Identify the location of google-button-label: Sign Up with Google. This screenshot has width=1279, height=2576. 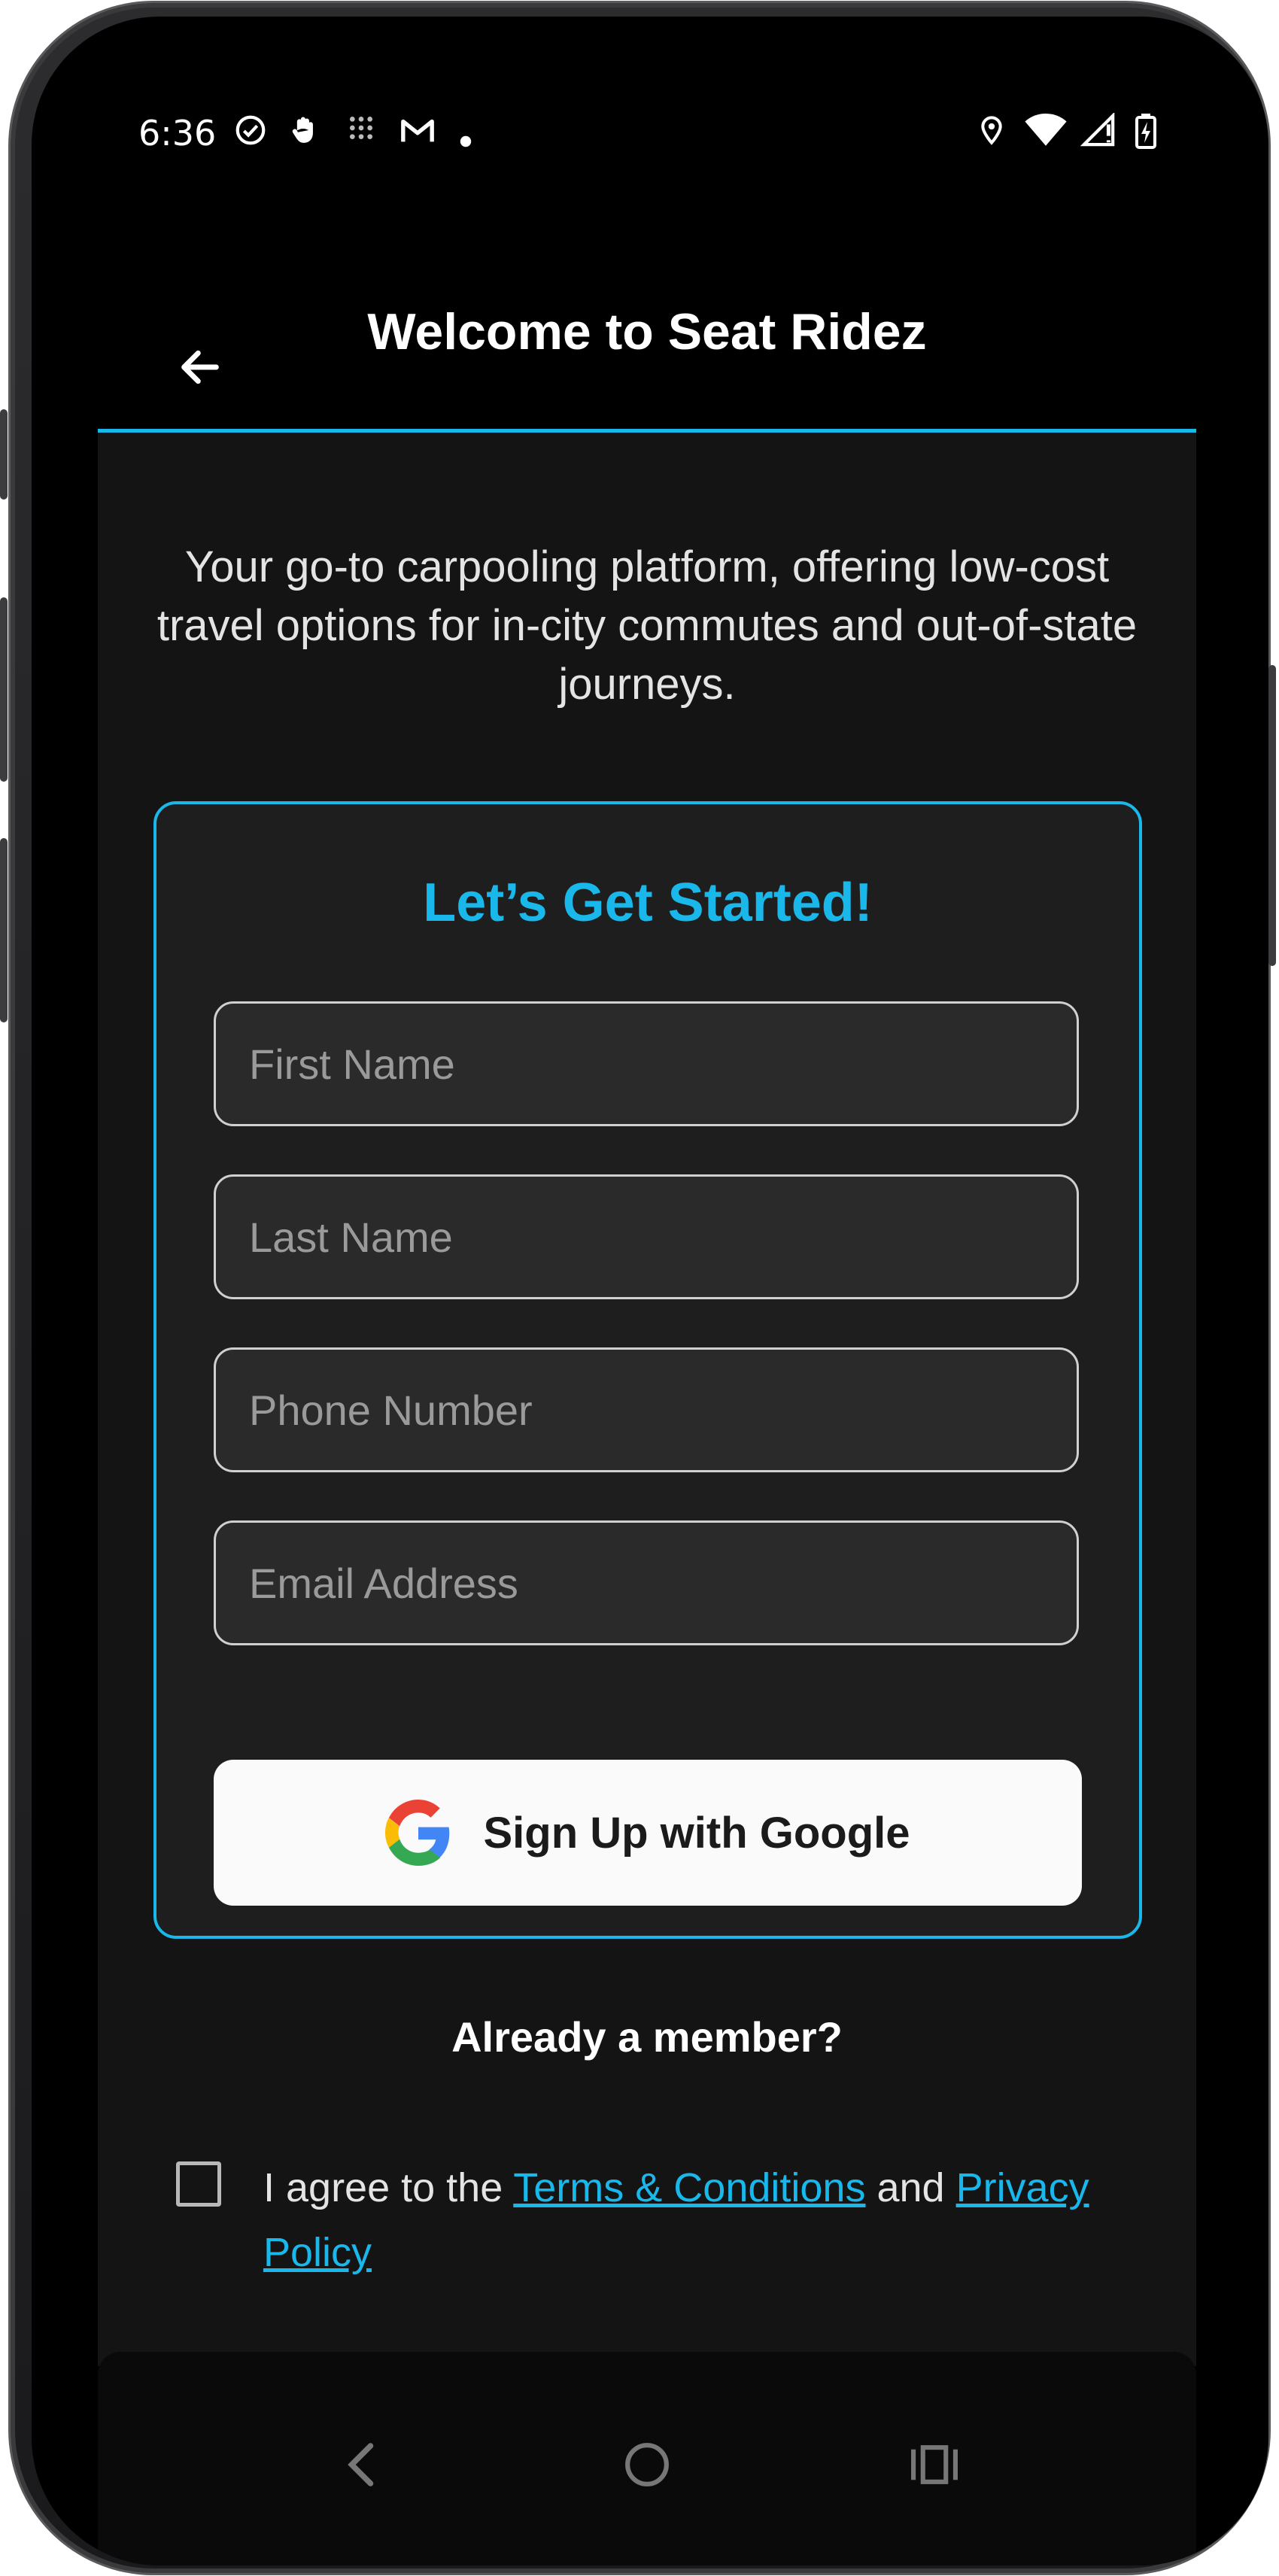
(696, 1833).